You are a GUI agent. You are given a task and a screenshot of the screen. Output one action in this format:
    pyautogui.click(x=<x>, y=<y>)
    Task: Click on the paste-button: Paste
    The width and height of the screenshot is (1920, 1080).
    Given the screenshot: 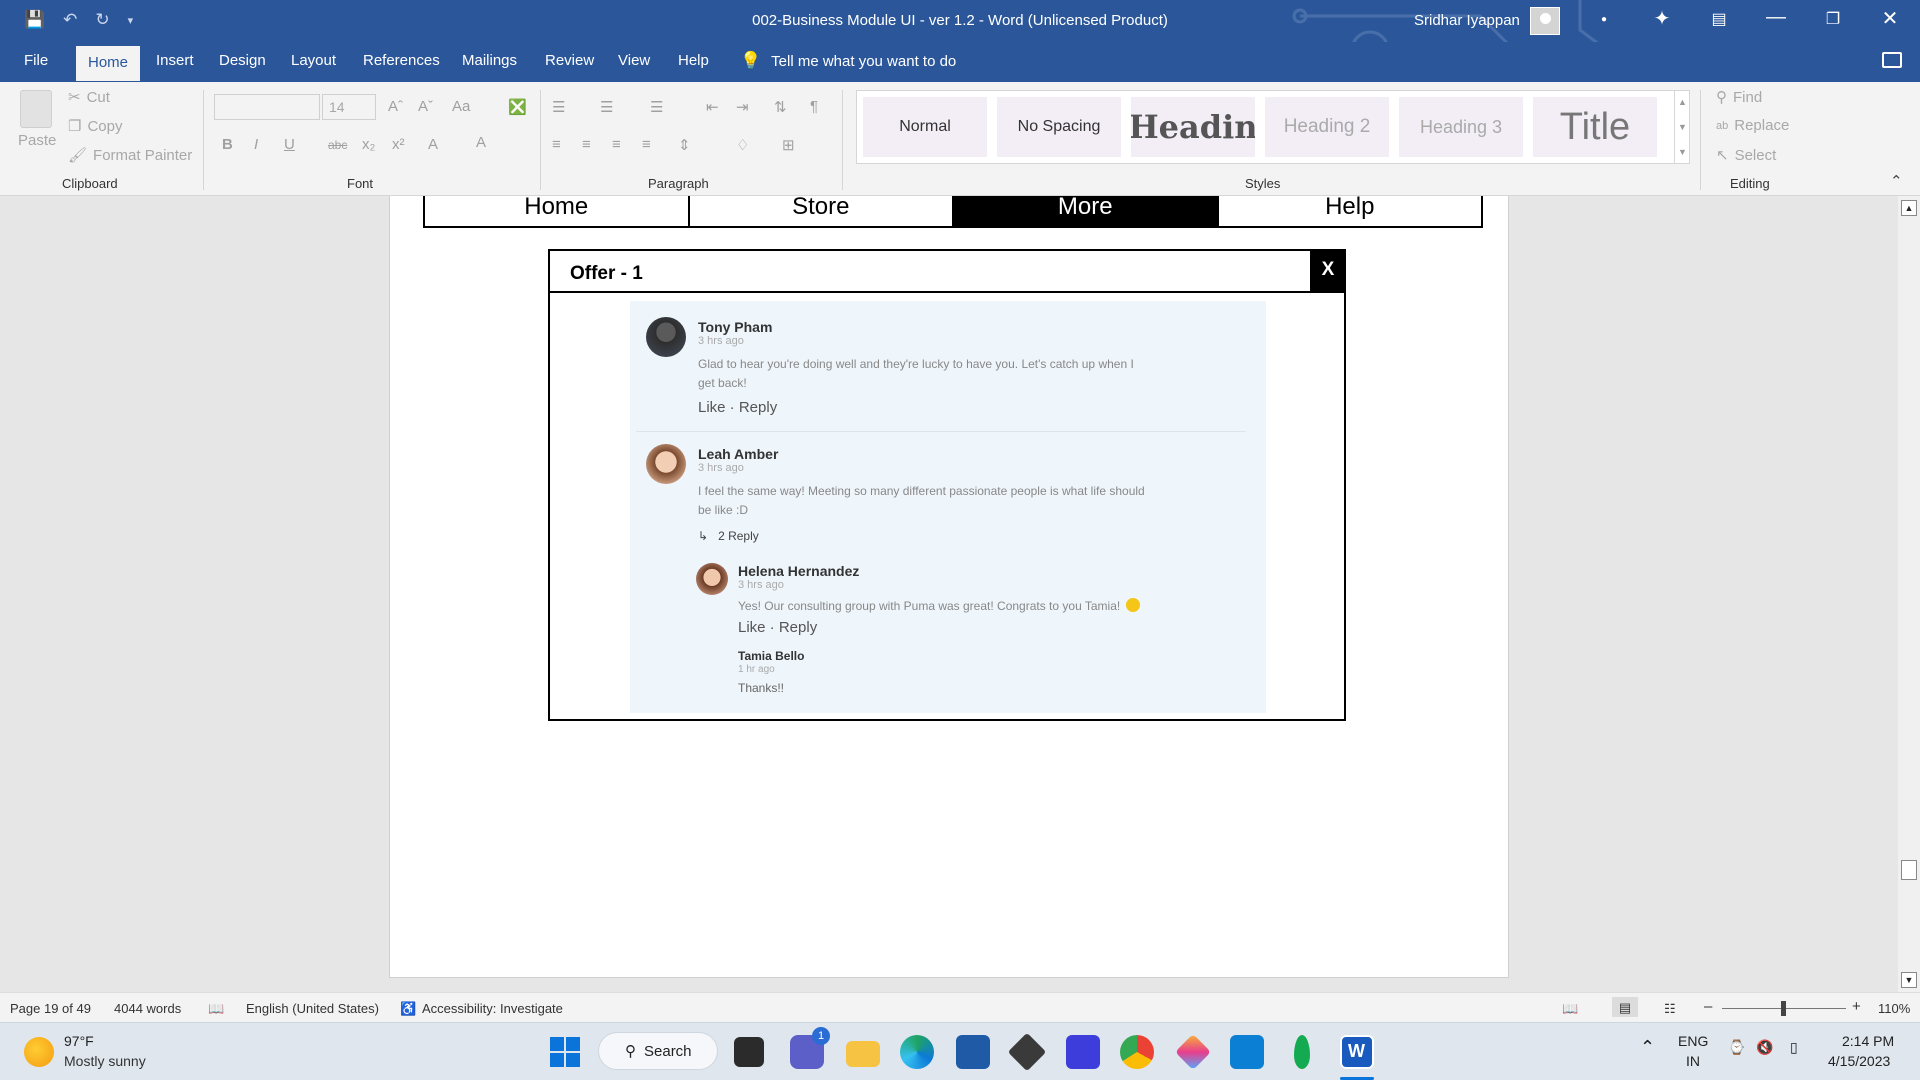 What is the action you would take?
    pyautogui.click(x=37, y=140)
    